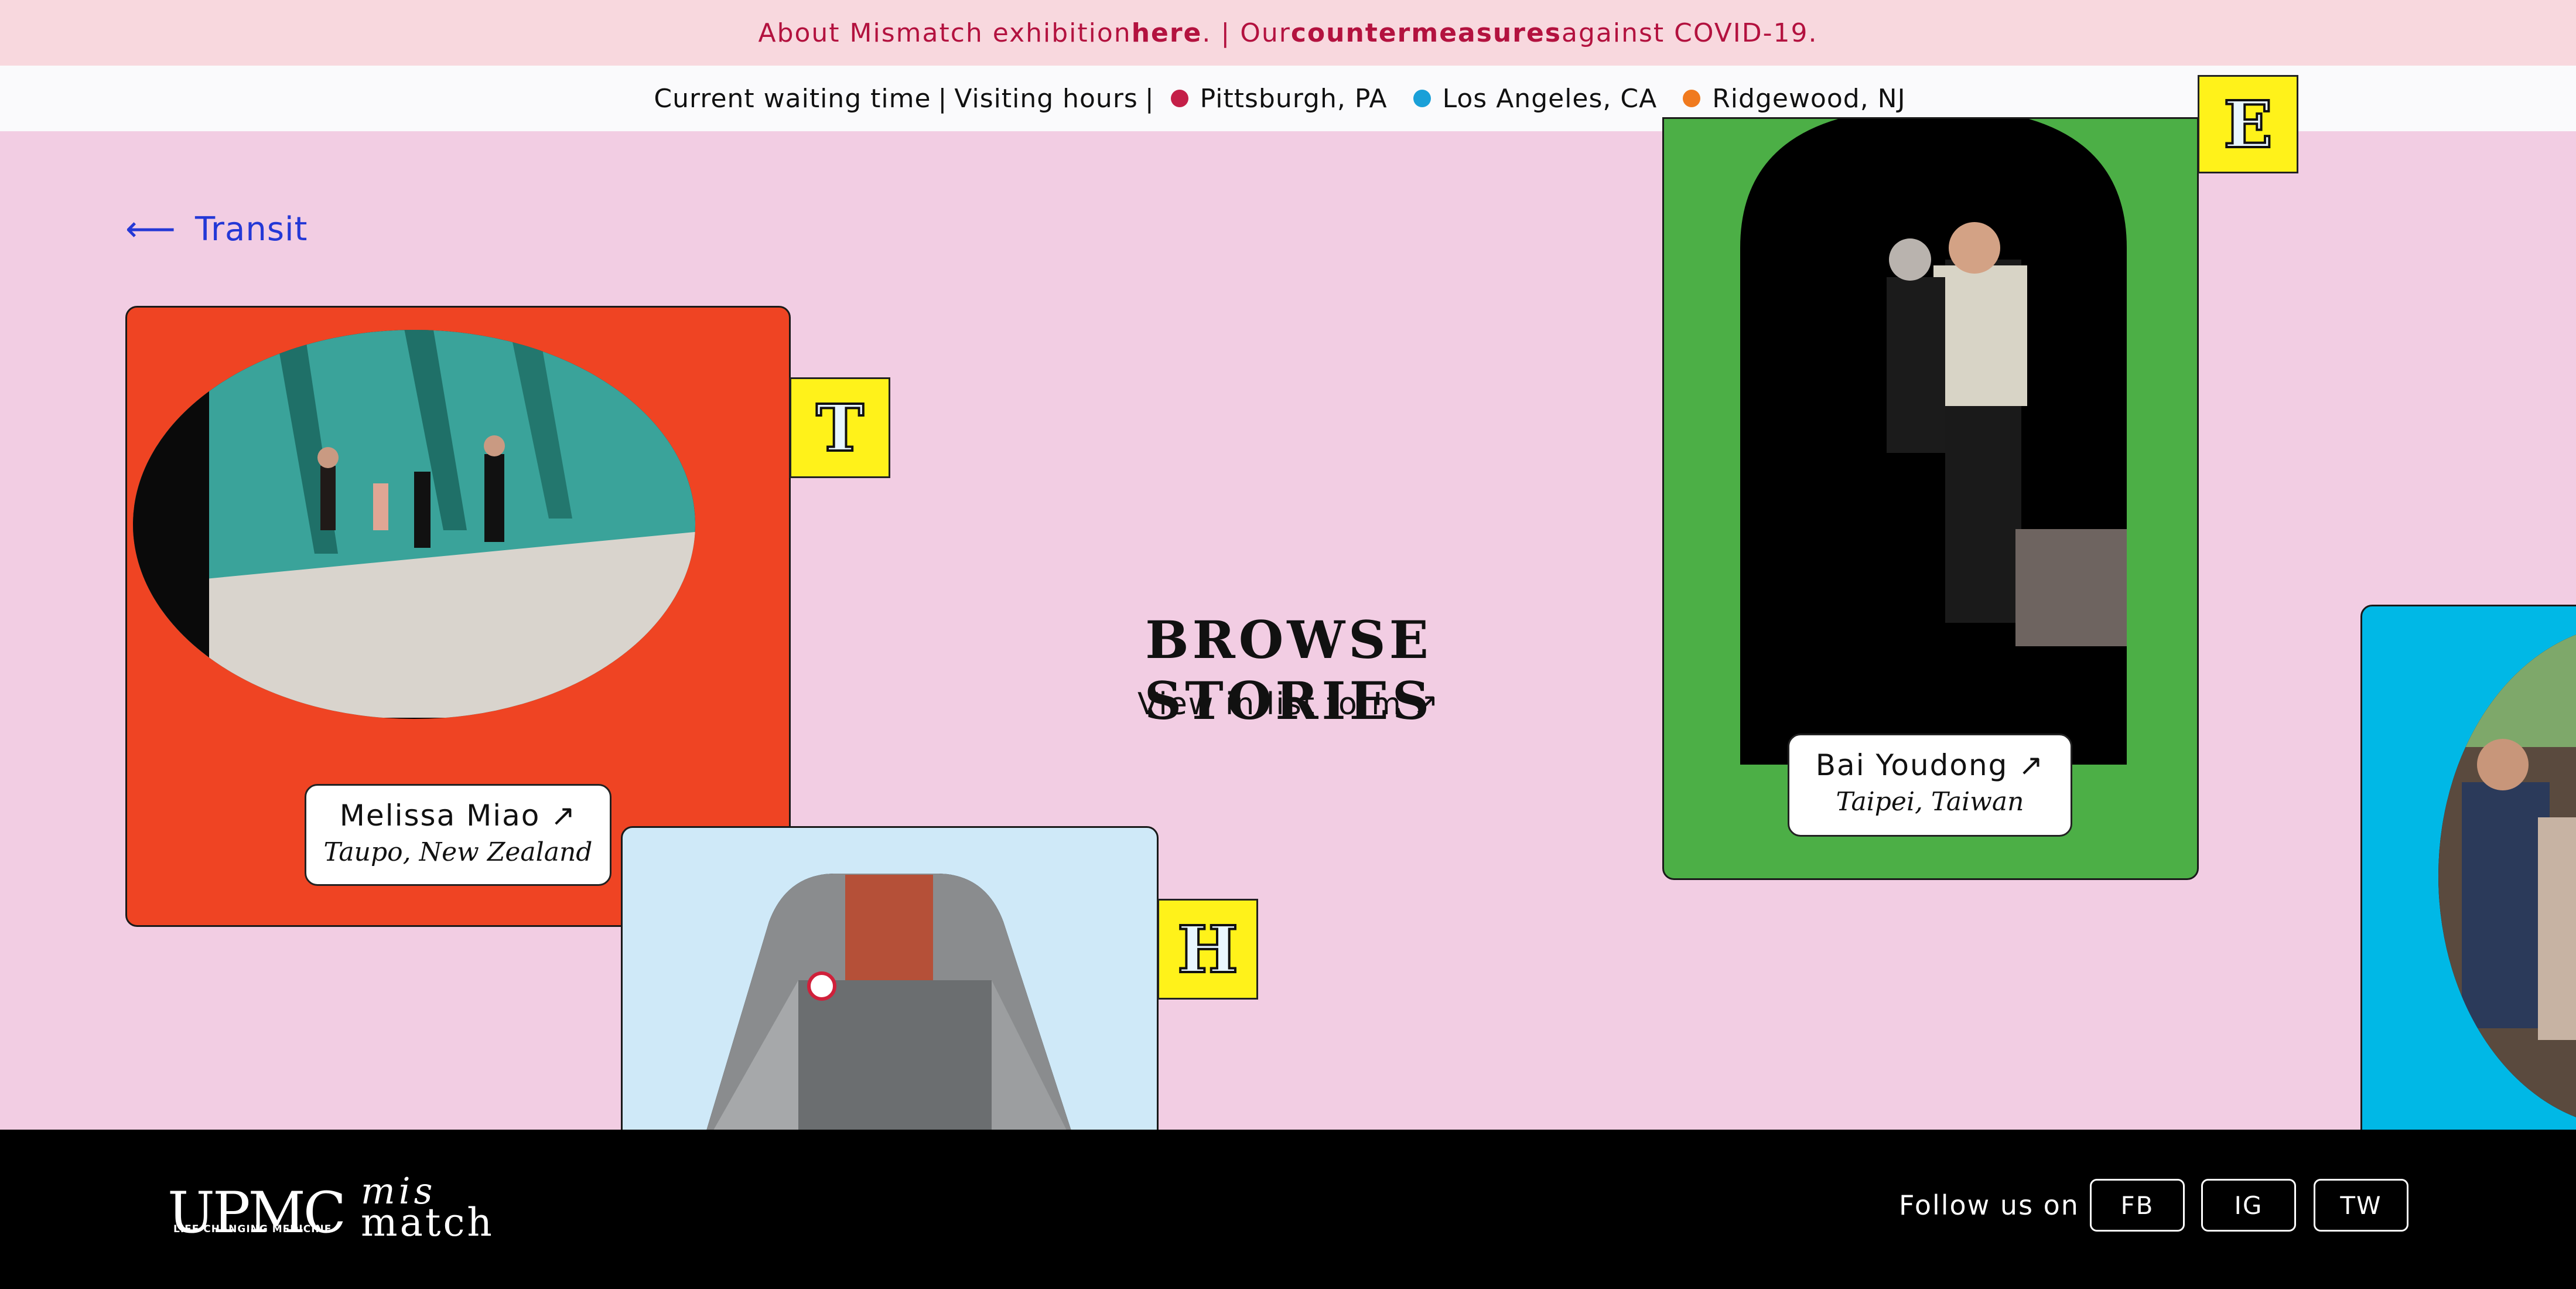 Image resolution: width=2576 pixels, height=1289 pixels. I want to click on mismatch-logo-match: match, so click(428, 1223).